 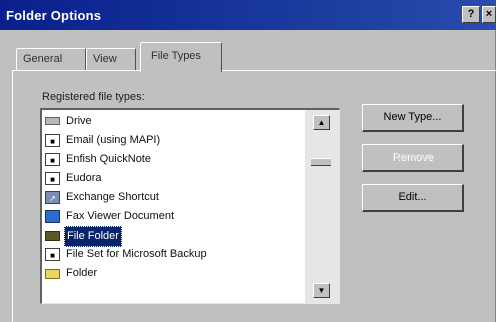 I want to click on vertical-scrollbar: ▲ ▼, so click(x=322, y=206).